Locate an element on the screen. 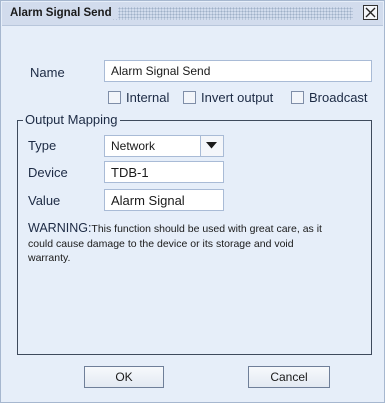  value-label: Value is located at coordinates (44, 200).